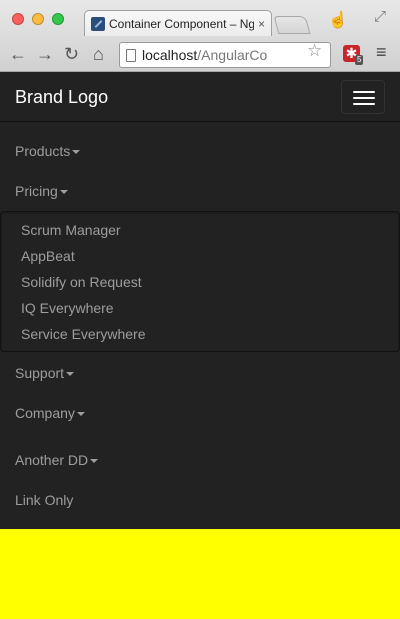  I want to click on dropdown-item-solidify: Solidify on Request, so click(81, 282).